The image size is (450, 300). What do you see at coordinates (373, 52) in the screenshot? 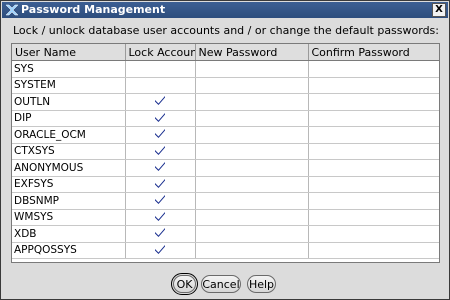
I see `column-header-confirm-password: Confirm Password` at bounding box center [373, 52].